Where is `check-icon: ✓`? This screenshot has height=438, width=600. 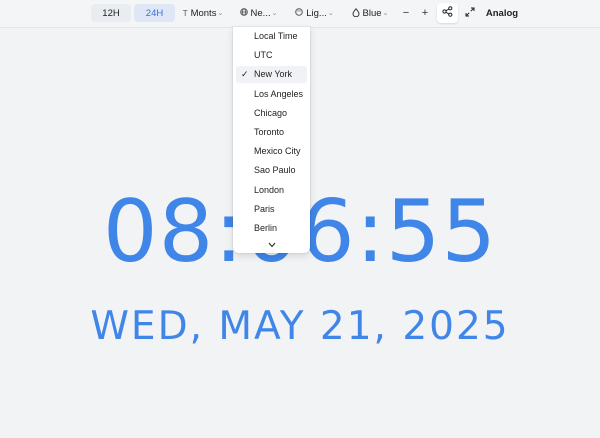
check-icon: ✓ is located at coordinates (245, 74).